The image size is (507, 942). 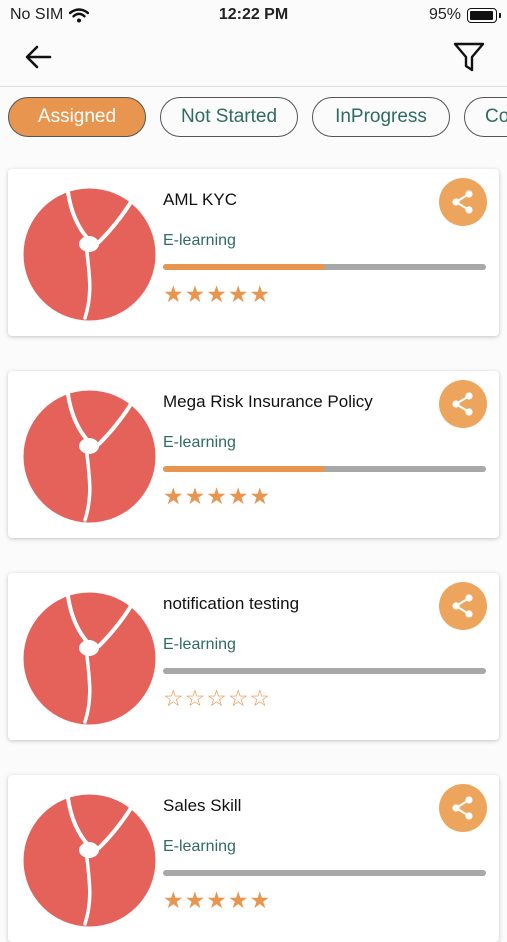 What do you see at coordinates (381, 117) in the screenshot?
I see `tab-inprogress: InProgress` at bounding box center [381, 117].